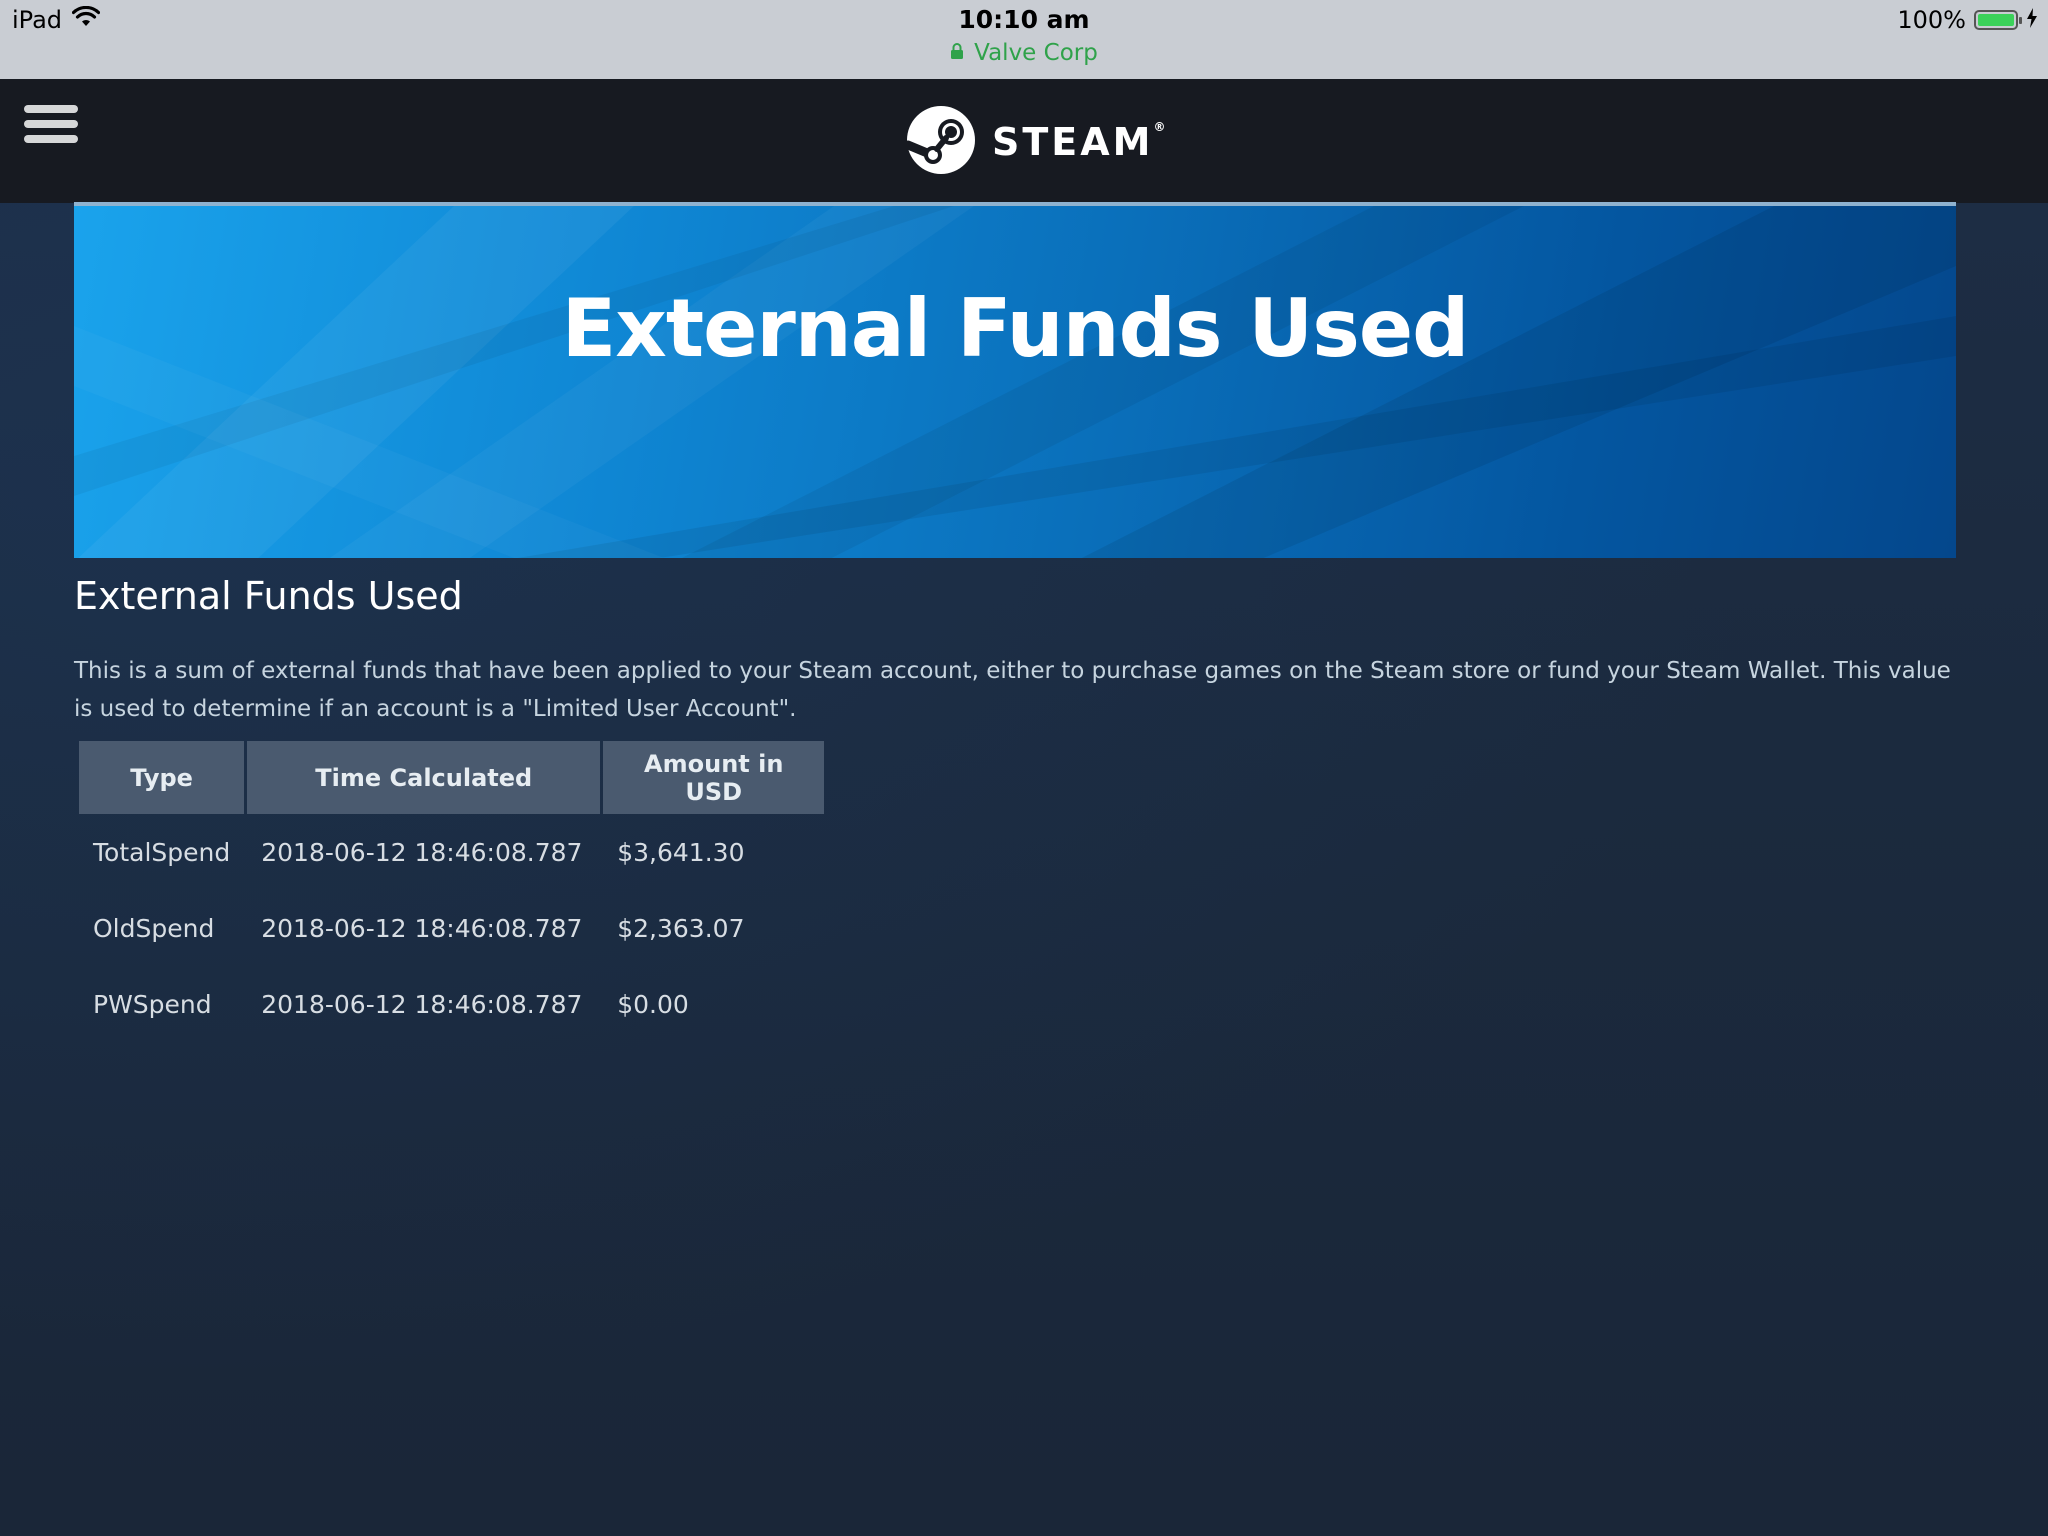  I want to click on table-header-row: Type Time Calculated Amount in USD, so click(452, 777).